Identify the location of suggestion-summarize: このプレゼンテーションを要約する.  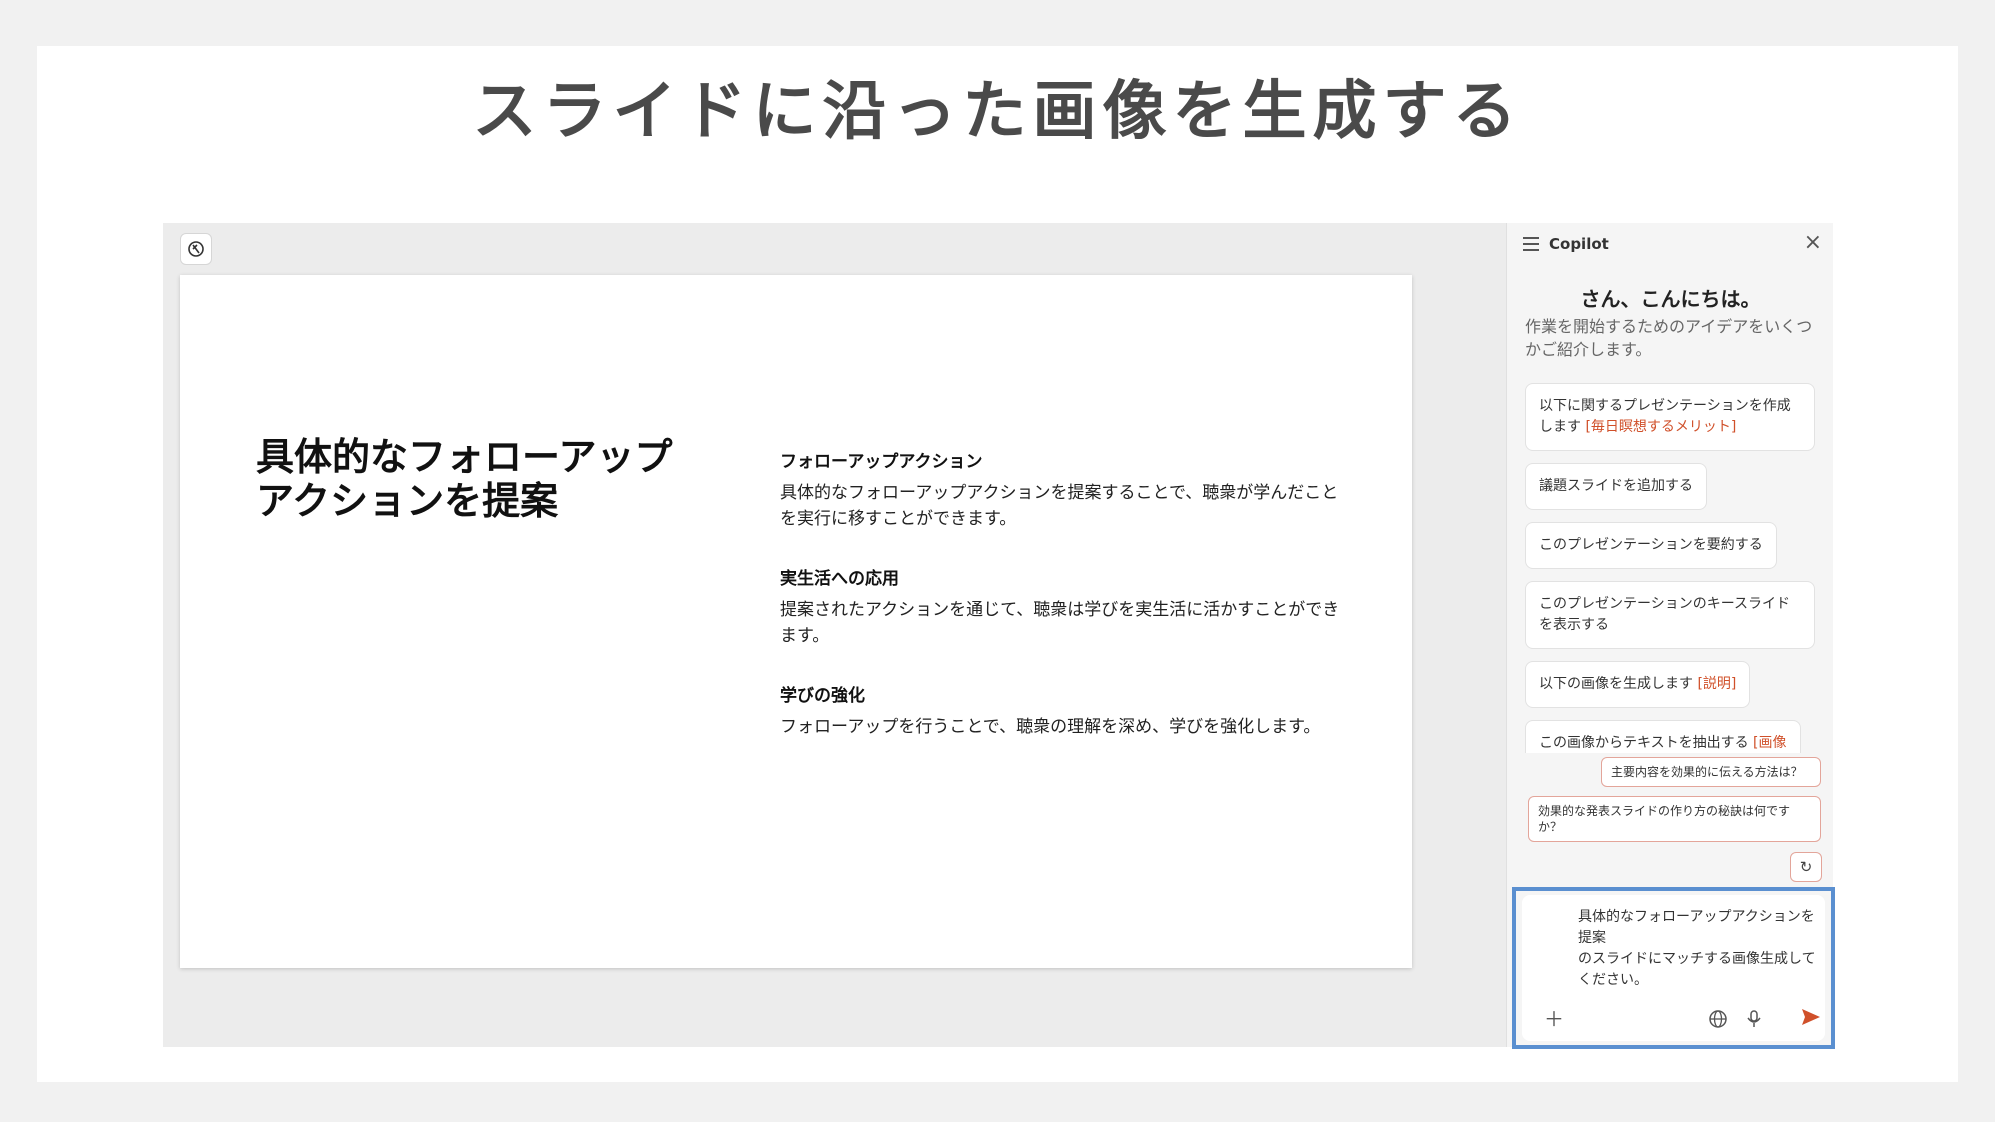
(1651, 545).